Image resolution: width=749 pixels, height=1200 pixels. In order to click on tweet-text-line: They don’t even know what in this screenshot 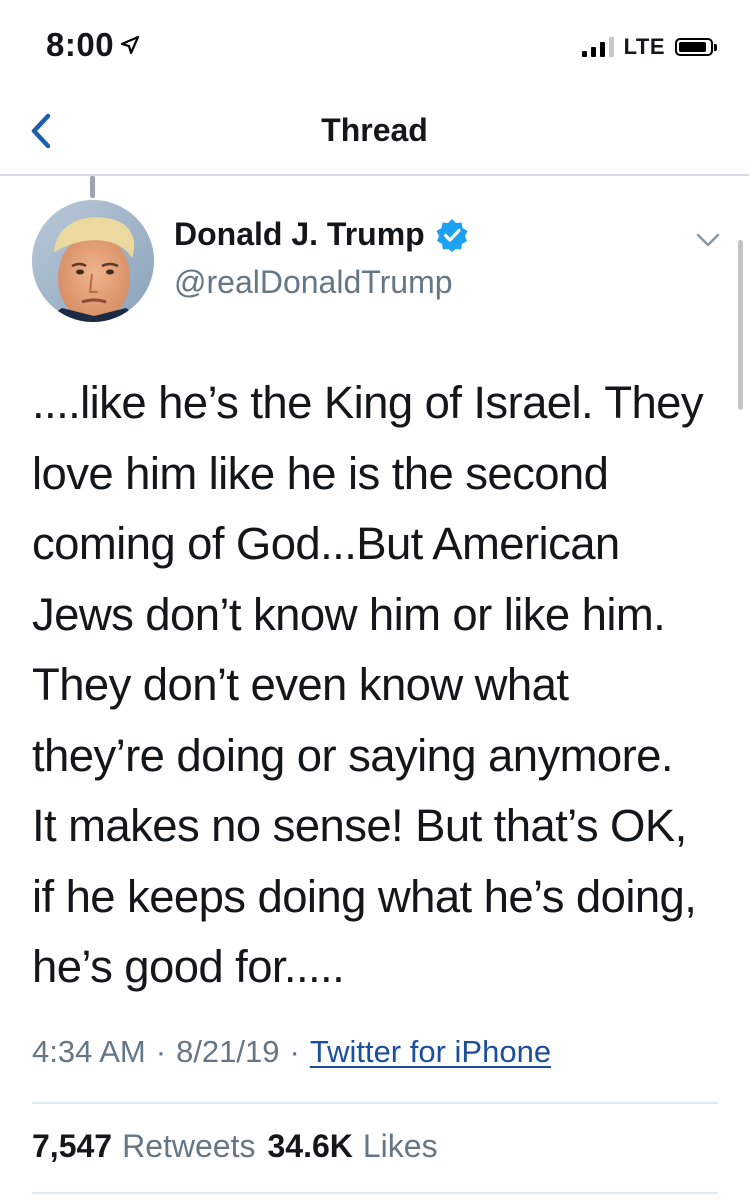, I will do `click(300, 684)`.